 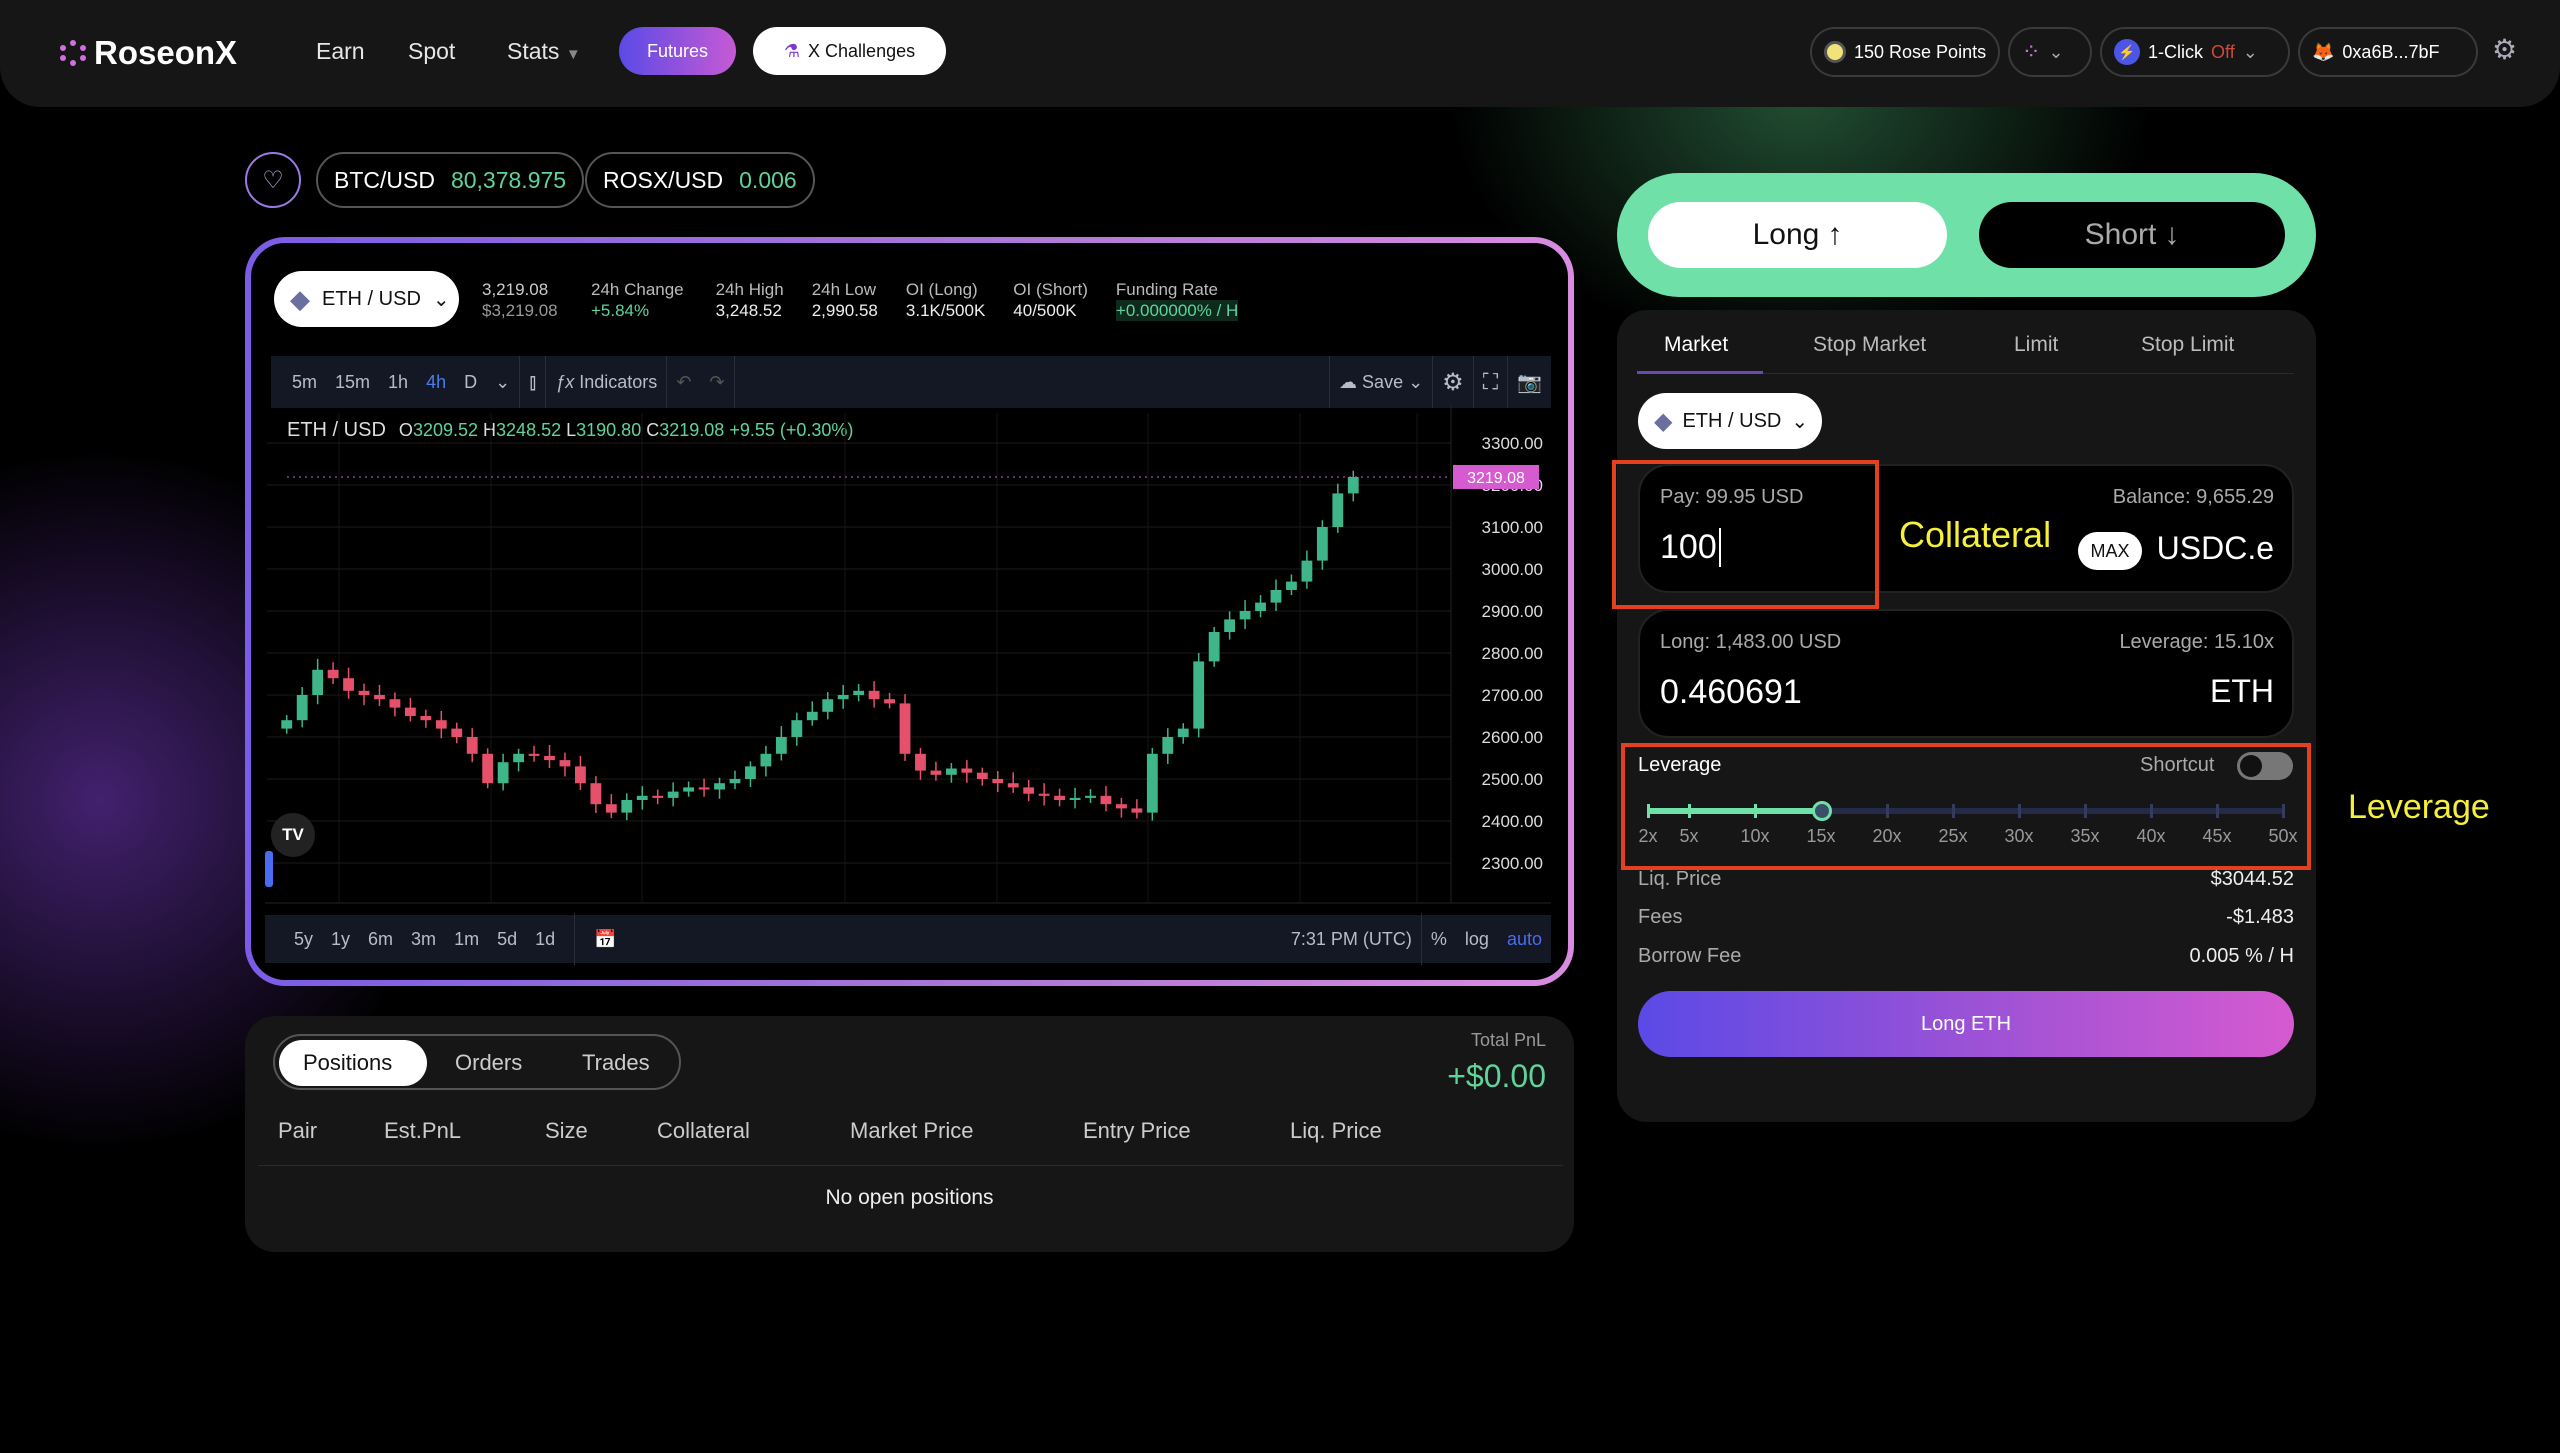 I want to click on wallet-address: 0xa6B...7bF, so click(x=2391, y=51).